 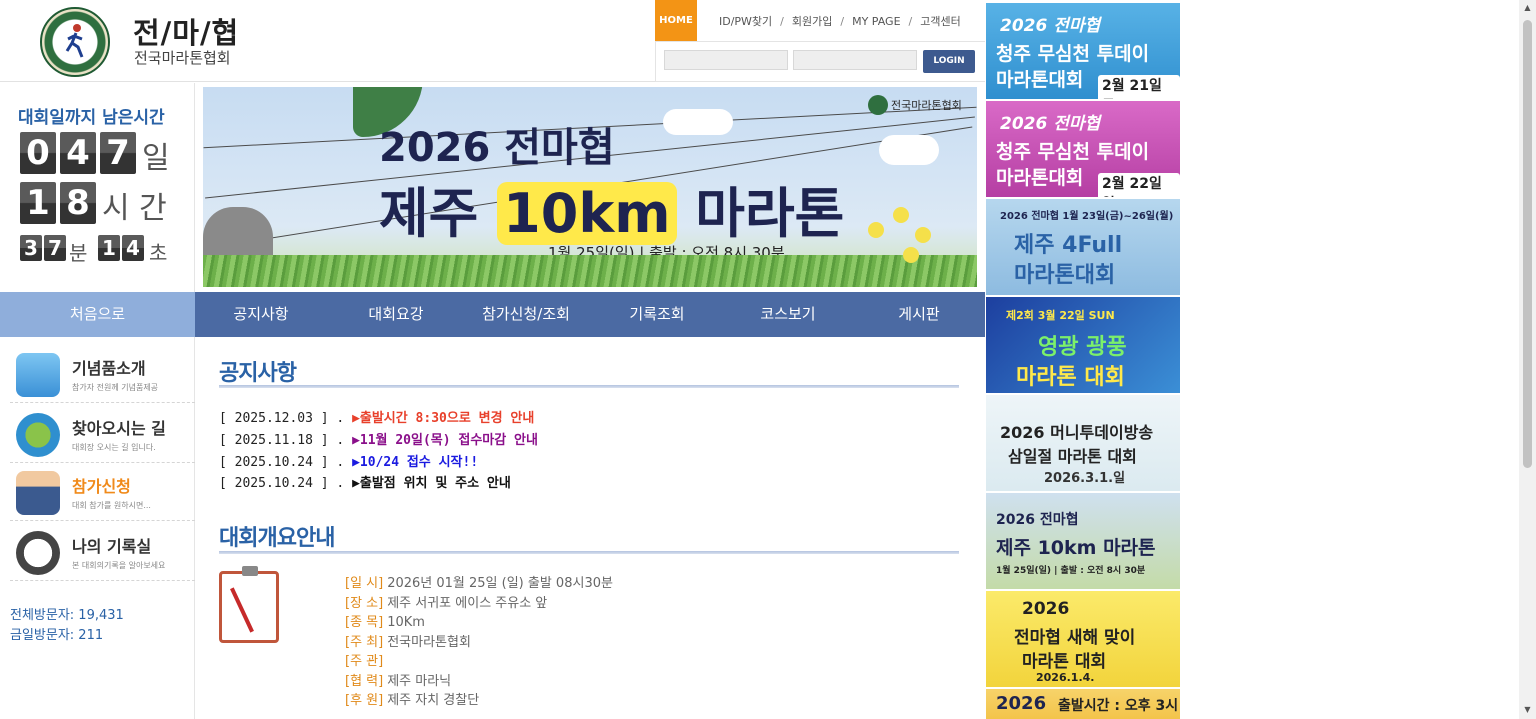 I want to click on event-banner: 2026 머니투데이방송 삼일절 마라톤 대회 2026.3.1.일, so click(x=1083, y=443).